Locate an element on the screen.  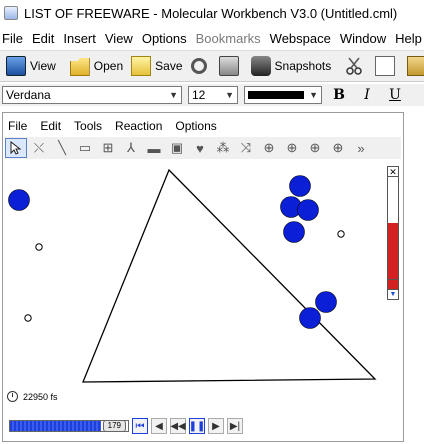
snapshots-button-label: Snapshots is located at coordinates (303, 66).